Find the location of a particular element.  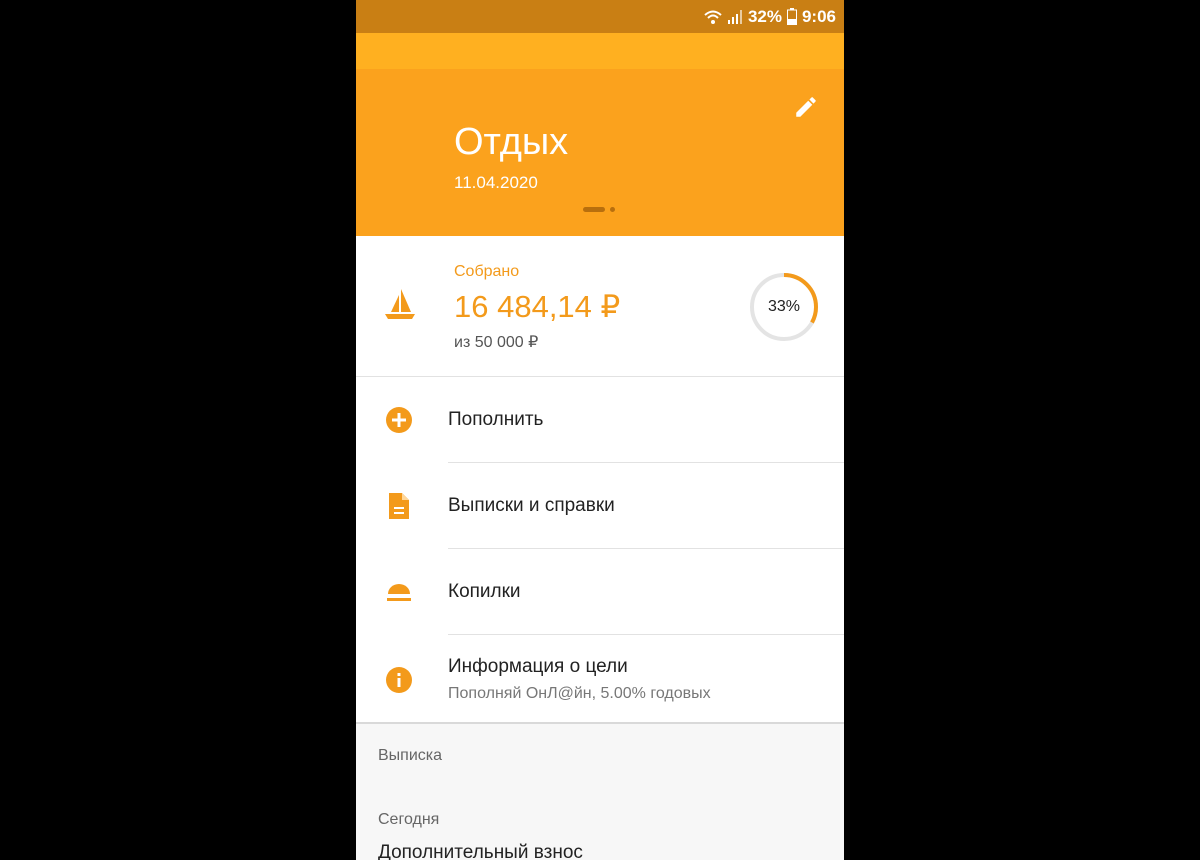

battery-icon is located at coordinates (791, 16).